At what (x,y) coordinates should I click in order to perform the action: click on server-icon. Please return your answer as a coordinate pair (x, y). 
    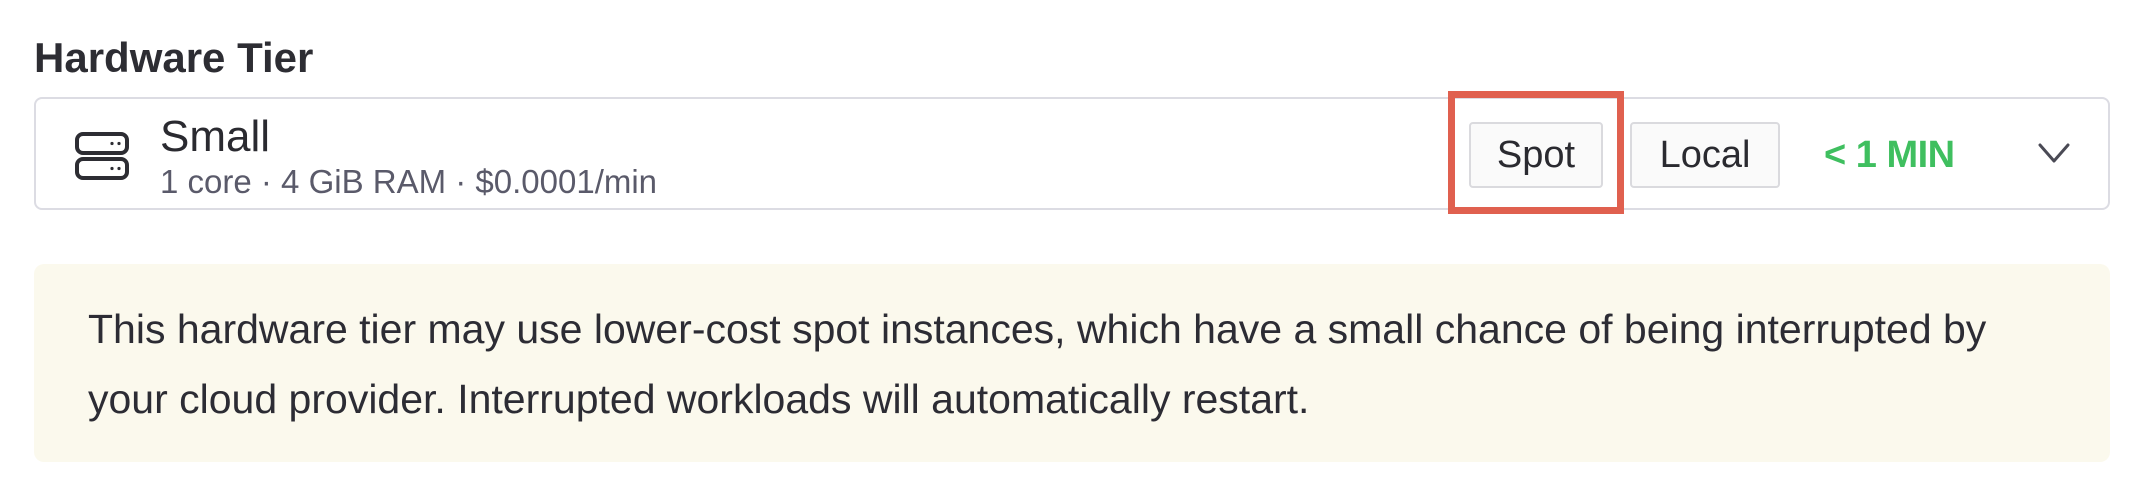
    Looking at the image, I should click on (102, 156).